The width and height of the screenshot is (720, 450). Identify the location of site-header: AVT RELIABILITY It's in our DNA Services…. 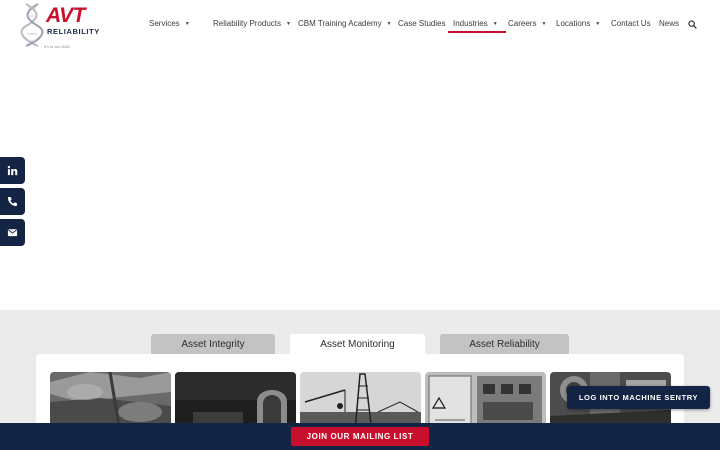
(360, 26).